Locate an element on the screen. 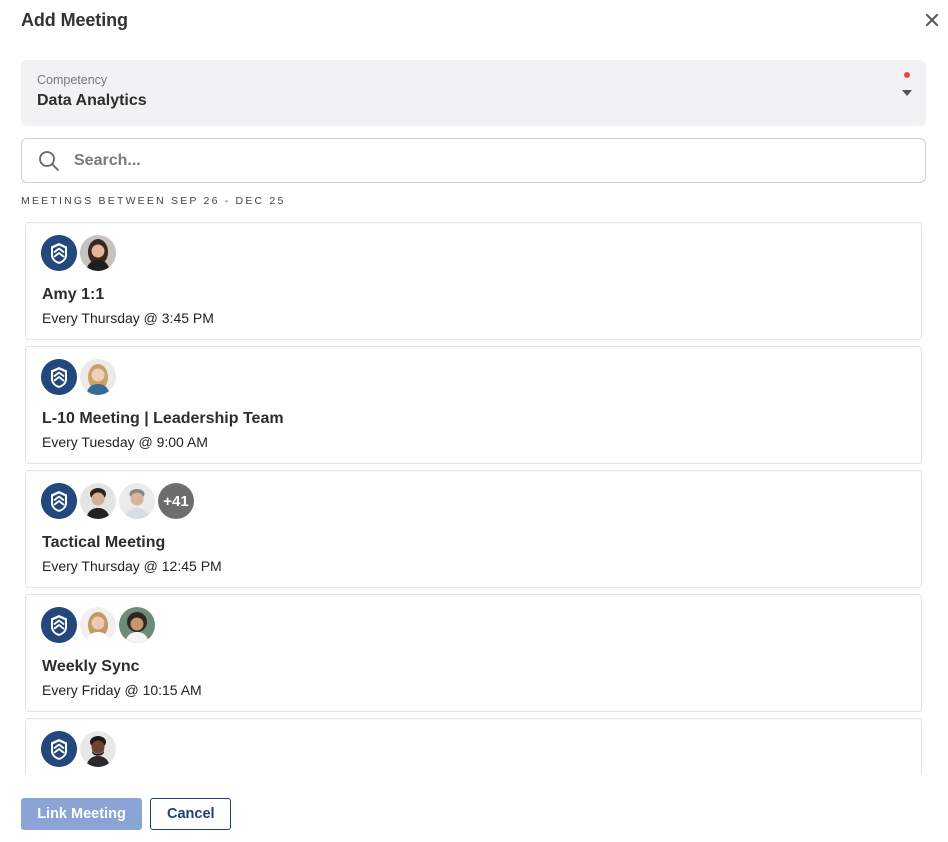 Image resolution: width=948 pixels, height=842 pixels. search-icon is located at coordinates (49, 161).